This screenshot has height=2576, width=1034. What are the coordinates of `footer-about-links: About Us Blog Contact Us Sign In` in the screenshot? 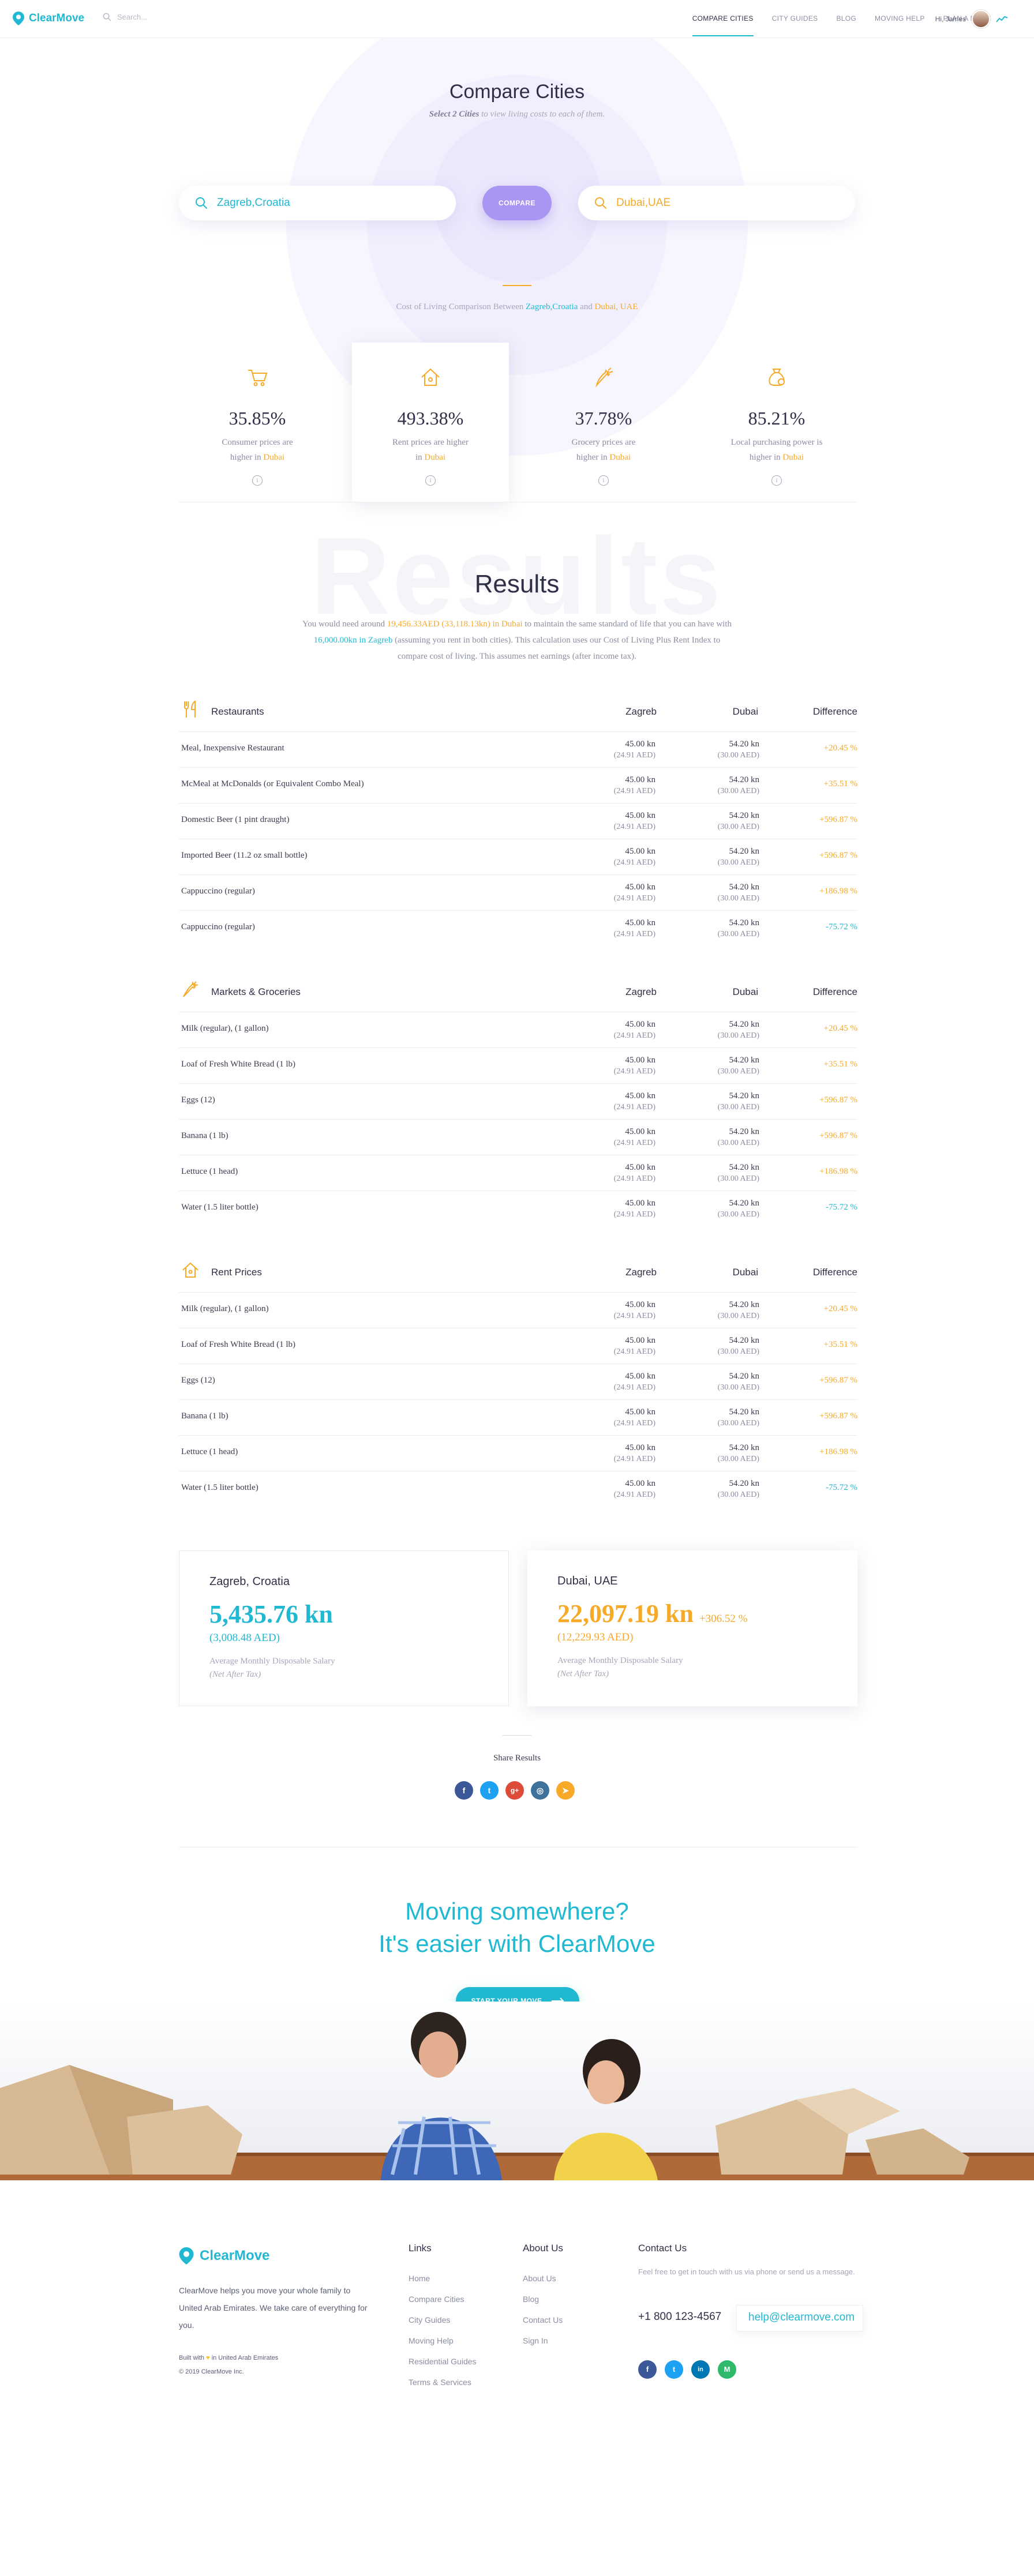 It's located at (543, 2309).